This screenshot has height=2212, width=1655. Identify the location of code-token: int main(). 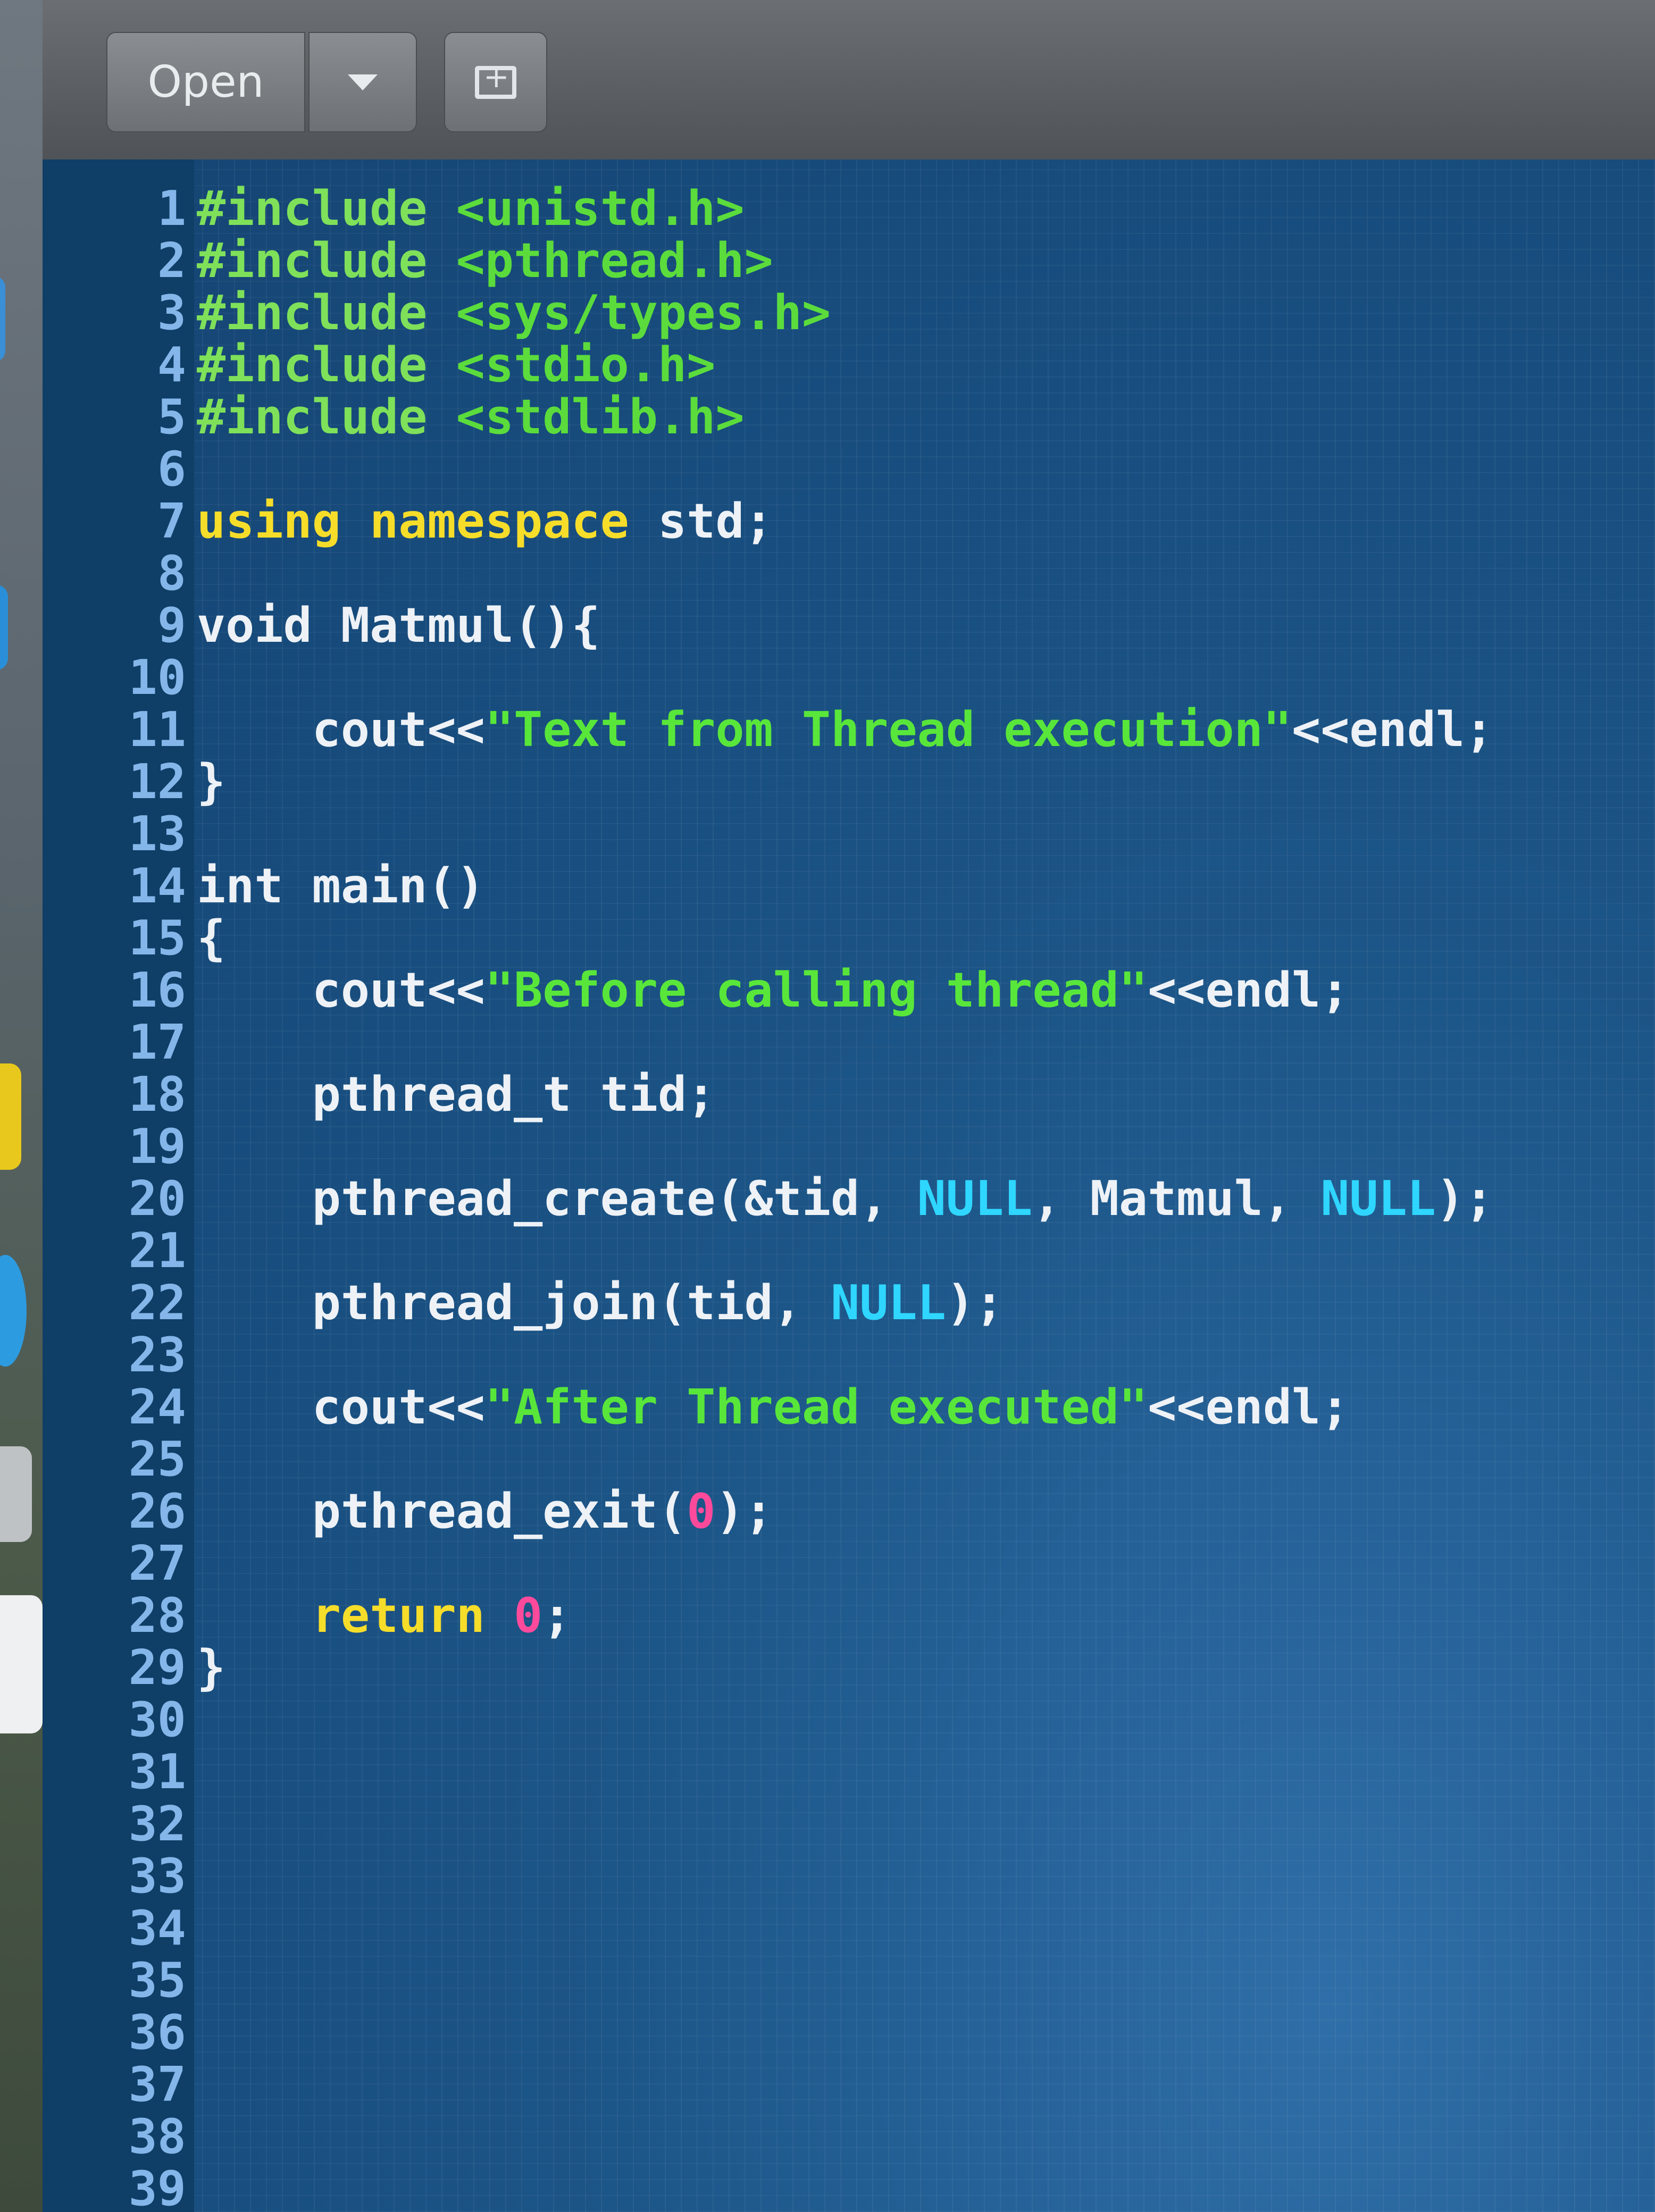
(341, 886).